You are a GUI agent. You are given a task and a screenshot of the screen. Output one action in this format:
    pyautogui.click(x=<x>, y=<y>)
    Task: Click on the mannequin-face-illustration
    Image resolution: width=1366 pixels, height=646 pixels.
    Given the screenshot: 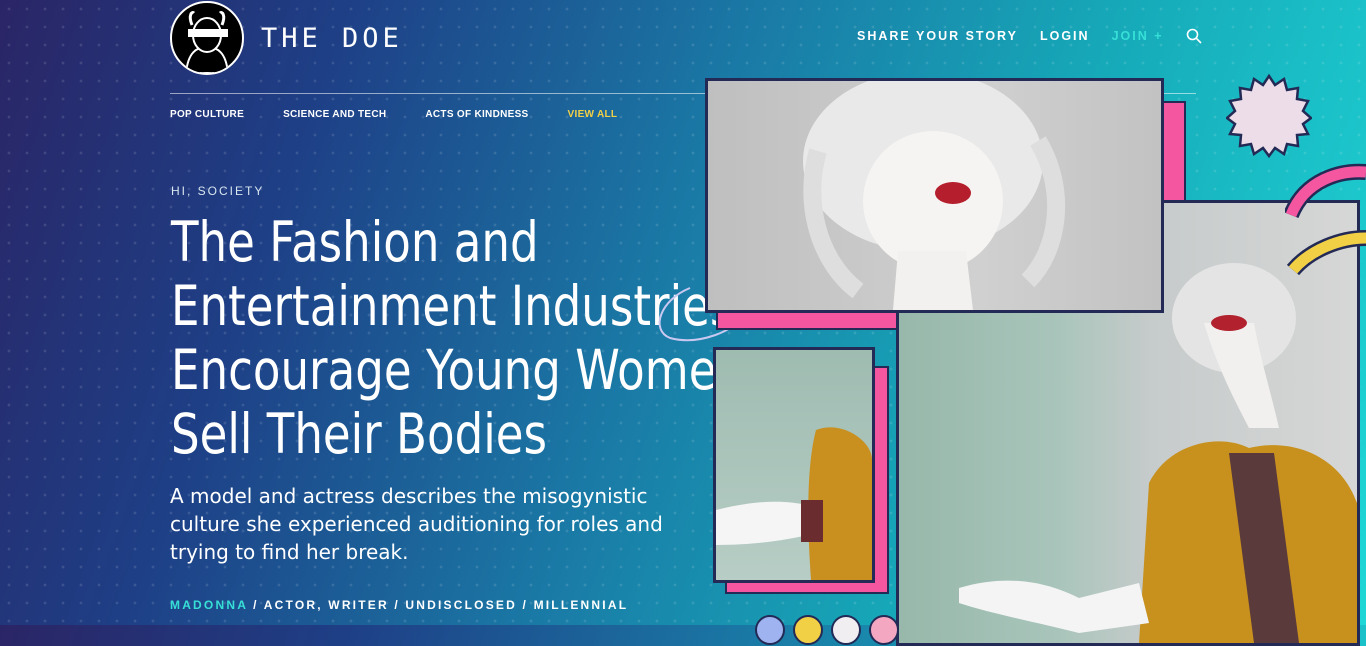 What is the action you would take?
    pyautogui.click(x=934, y=195)
    